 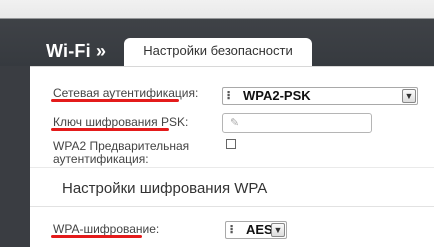 What do you see at coordinates (121, 146) in the screenshot?
I see `wpa2-preauth-label-line1: WPA2 Предварительная` at bounding box center [121, 146].